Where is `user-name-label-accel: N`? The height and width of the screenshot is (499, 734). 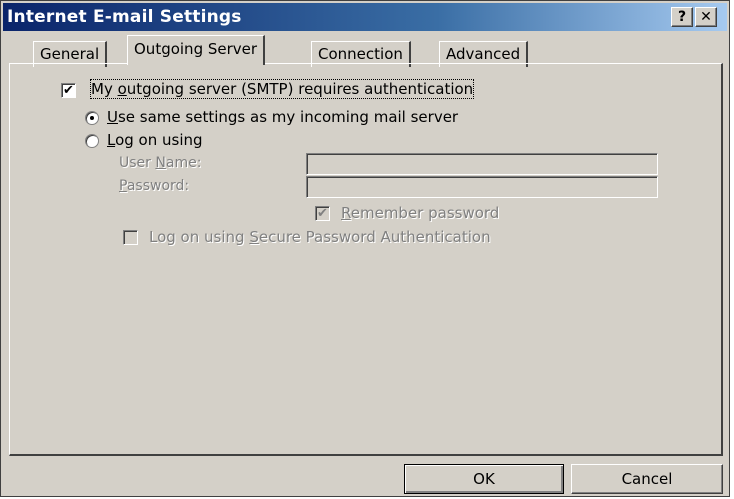 user-name-label-accel: N is located at coordinates (160, 163).